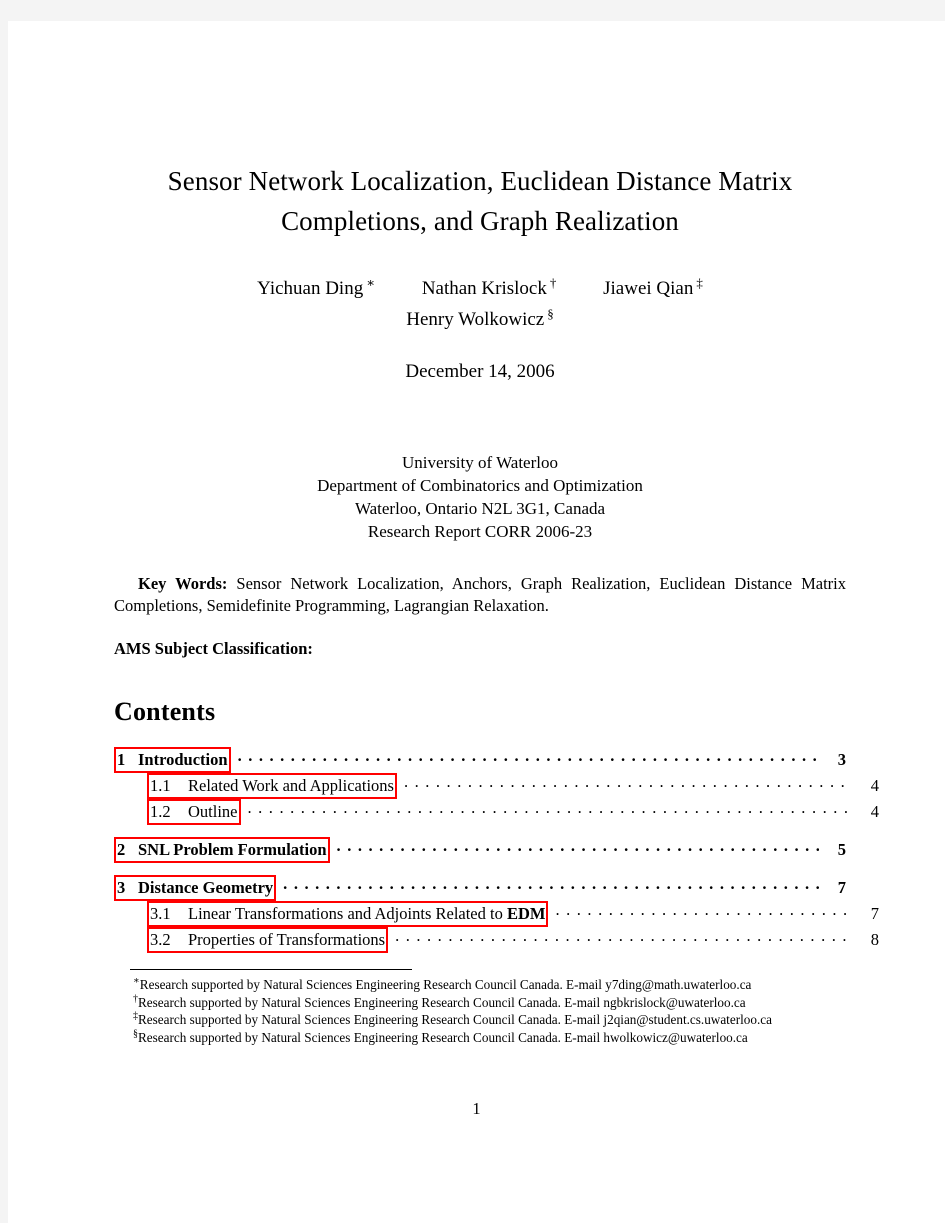 The width and height of the screenshot is (945, 1223). Describe the element at coordinates (165, 711) in the screenshot. I see `contents-heading: Contents` at that location.